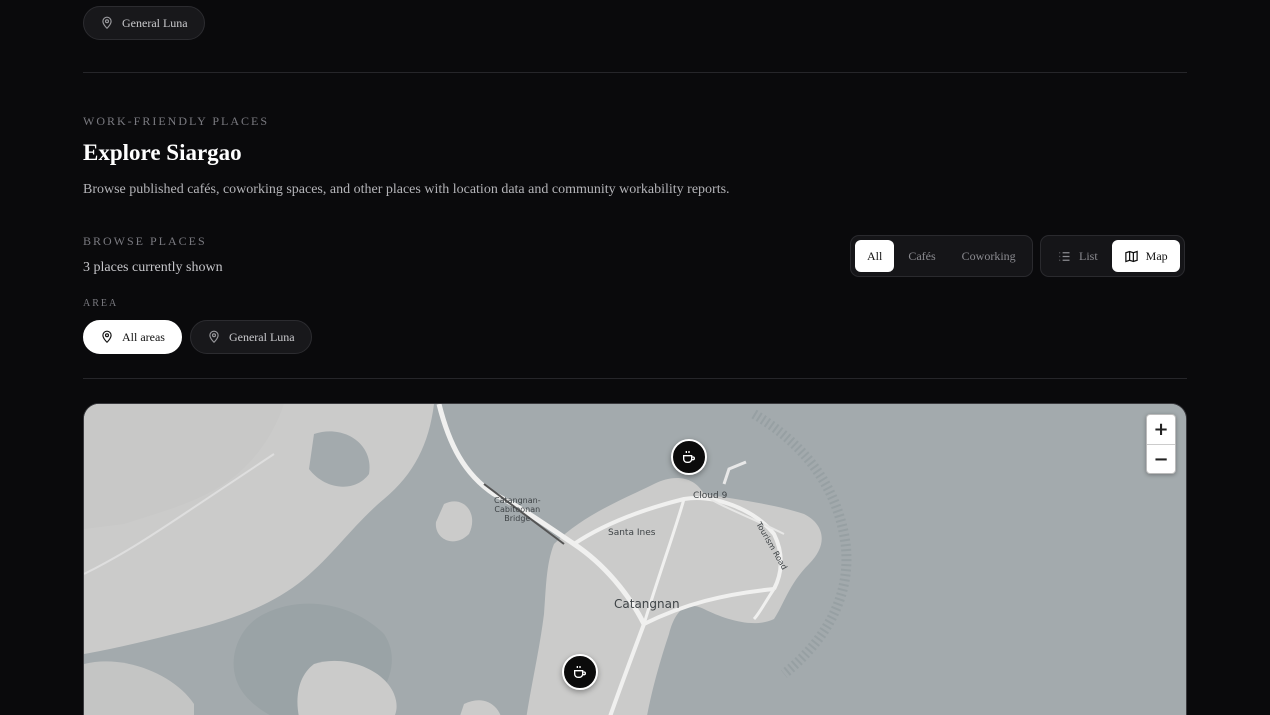  Describe the element at coordinates (101, 303) in the screenshot. I see `area-label: AREA` at that location.